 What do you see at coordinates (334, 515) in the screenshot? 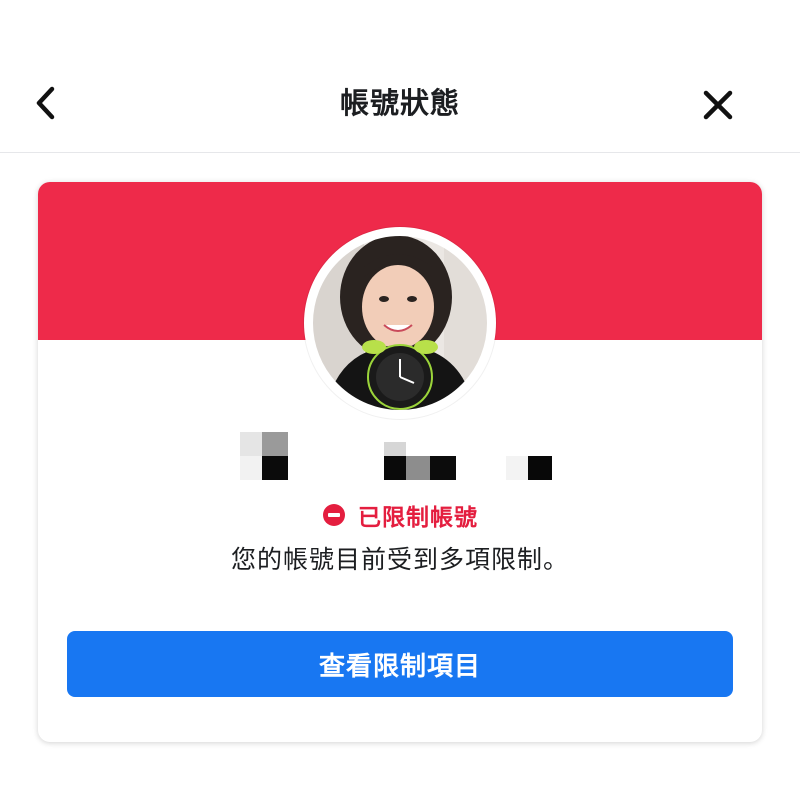
I see `restricted-icon` at bounding box center [334, 515].